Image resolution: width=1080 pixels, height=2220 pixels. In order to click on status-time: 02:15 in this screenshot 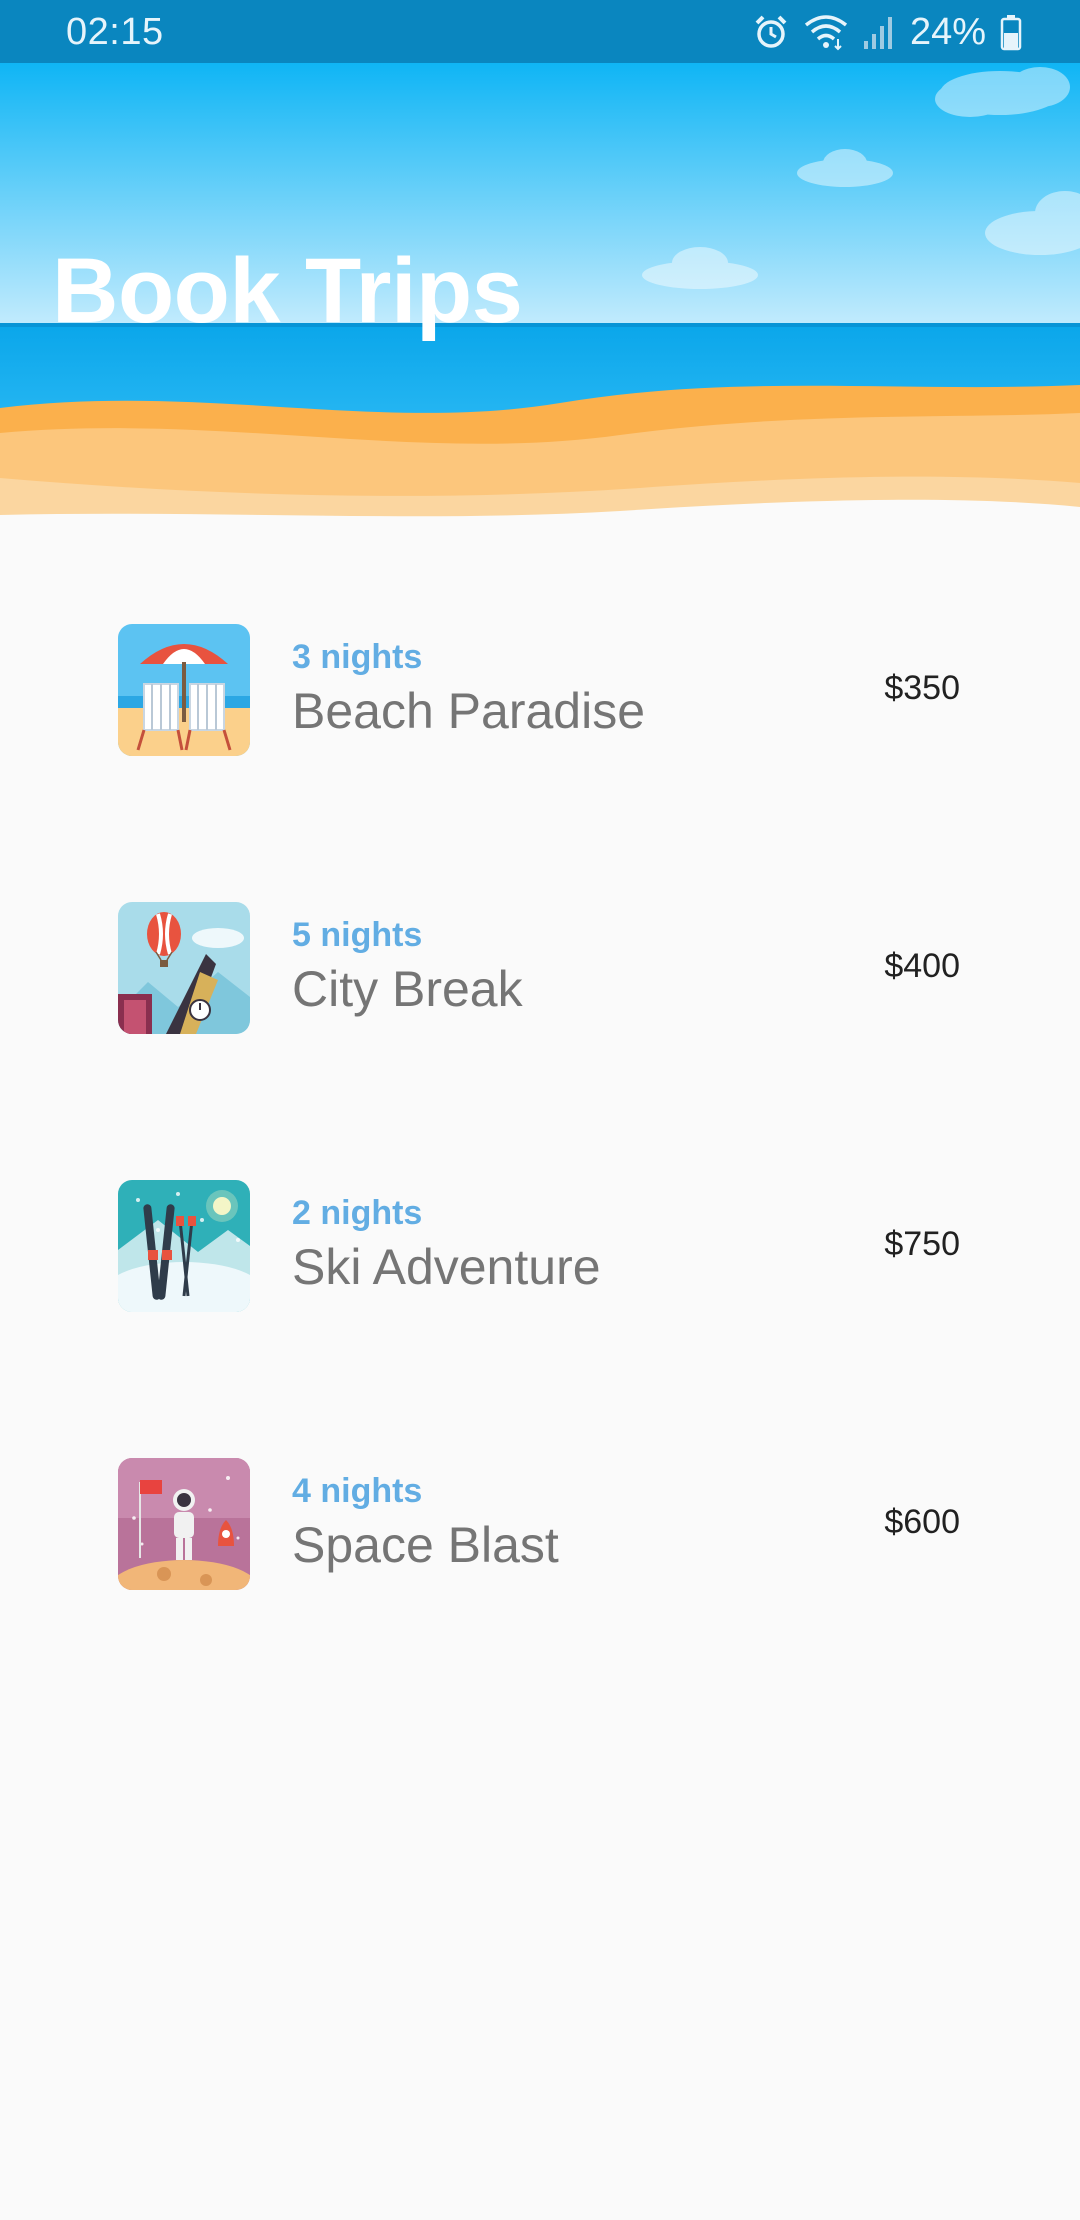, I will do `click(115, 32)`.